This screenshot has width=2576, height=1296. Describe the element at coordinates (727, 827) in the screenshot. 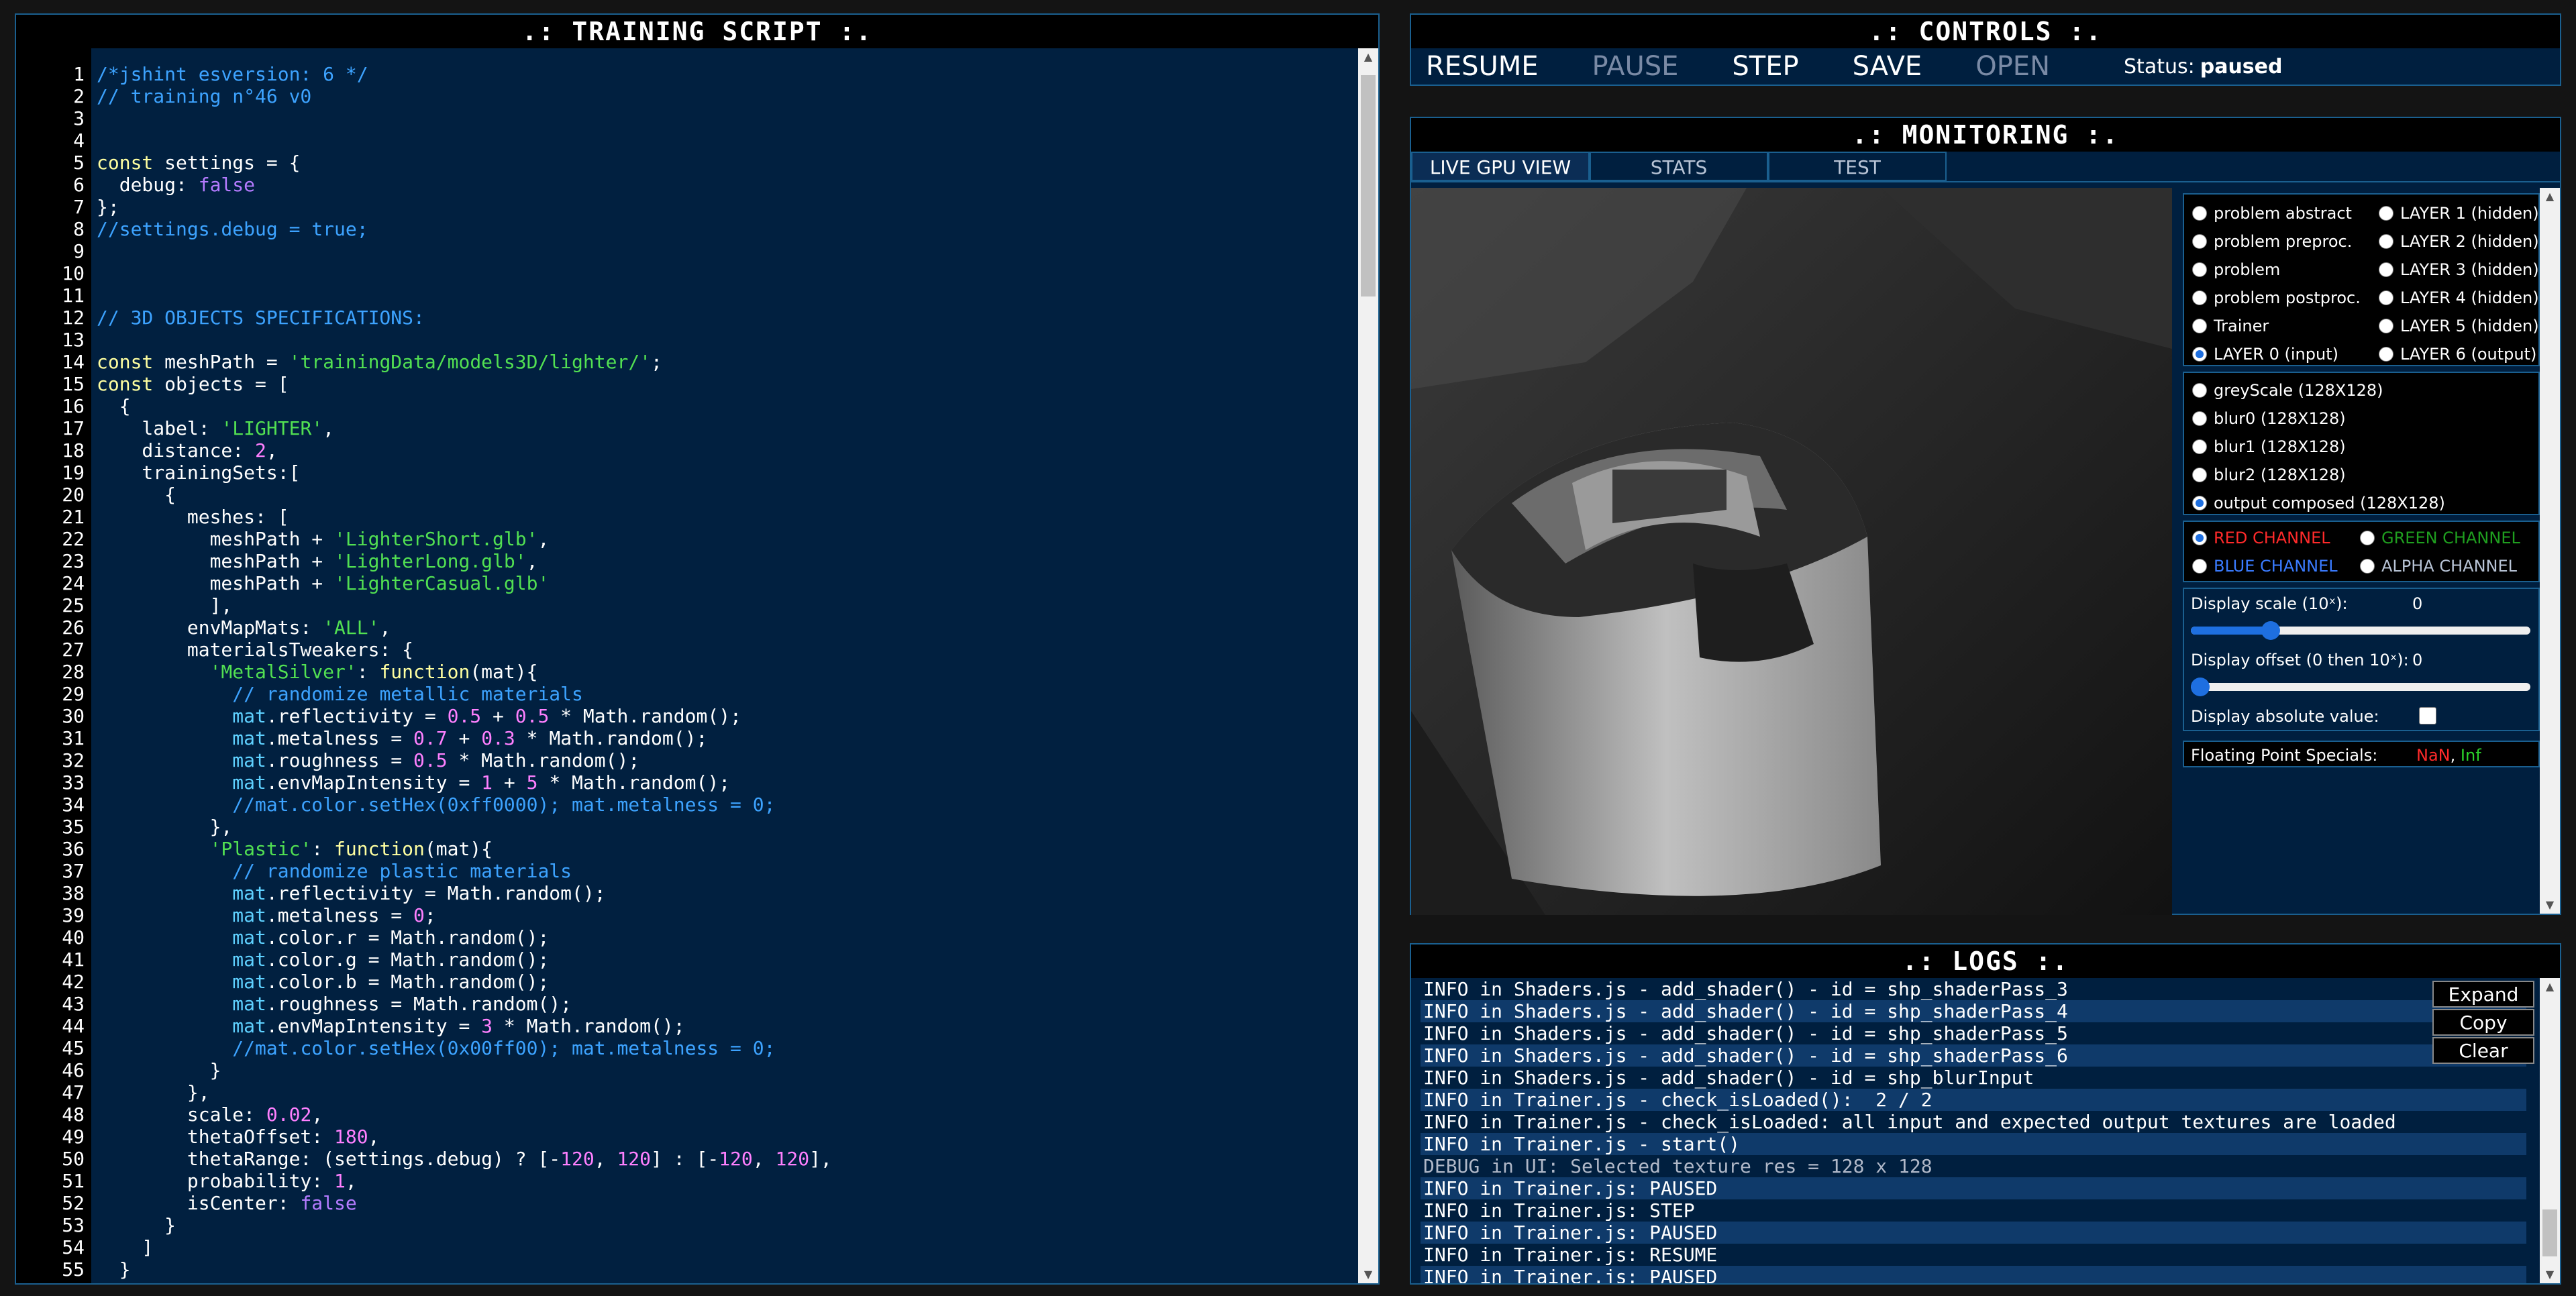

I see `code-line: },` at that location.